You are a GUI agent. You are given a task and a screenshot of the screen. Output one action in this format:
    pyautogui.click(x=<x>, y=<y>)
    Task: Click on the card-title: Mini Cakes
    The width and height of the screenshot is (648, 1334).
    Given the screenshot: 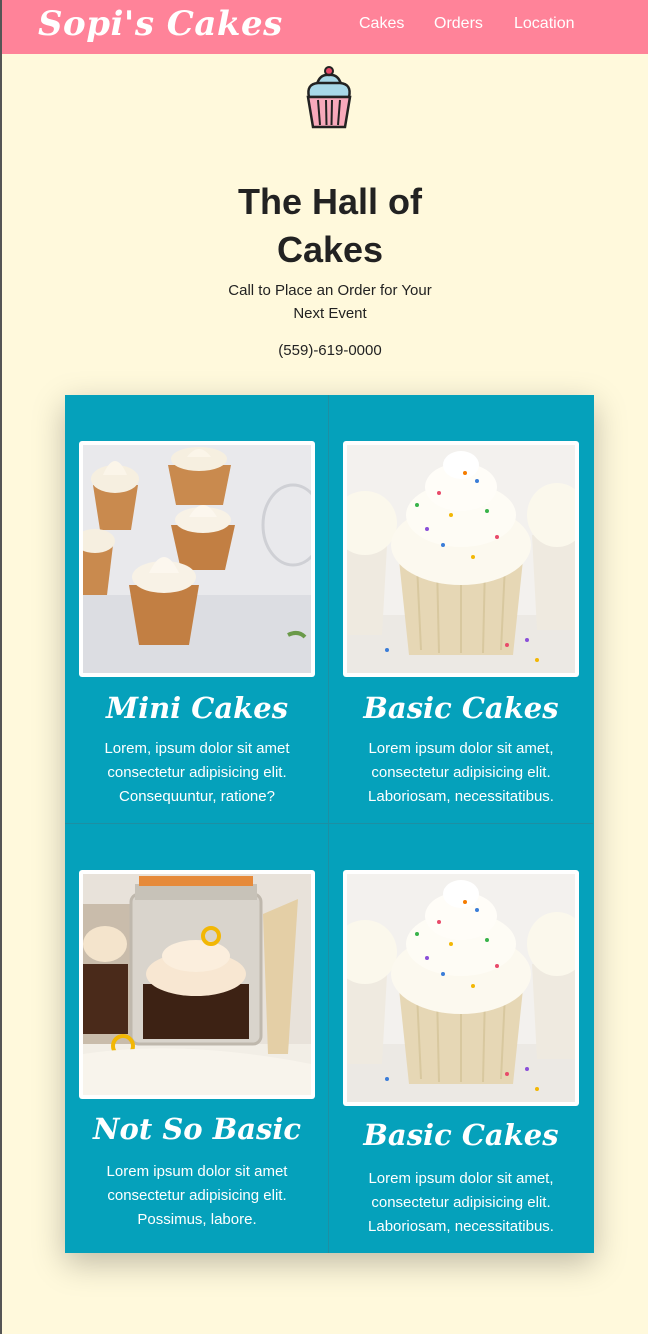 What is the action you would take?
    pyautogui.click(x=197, y=708)
    